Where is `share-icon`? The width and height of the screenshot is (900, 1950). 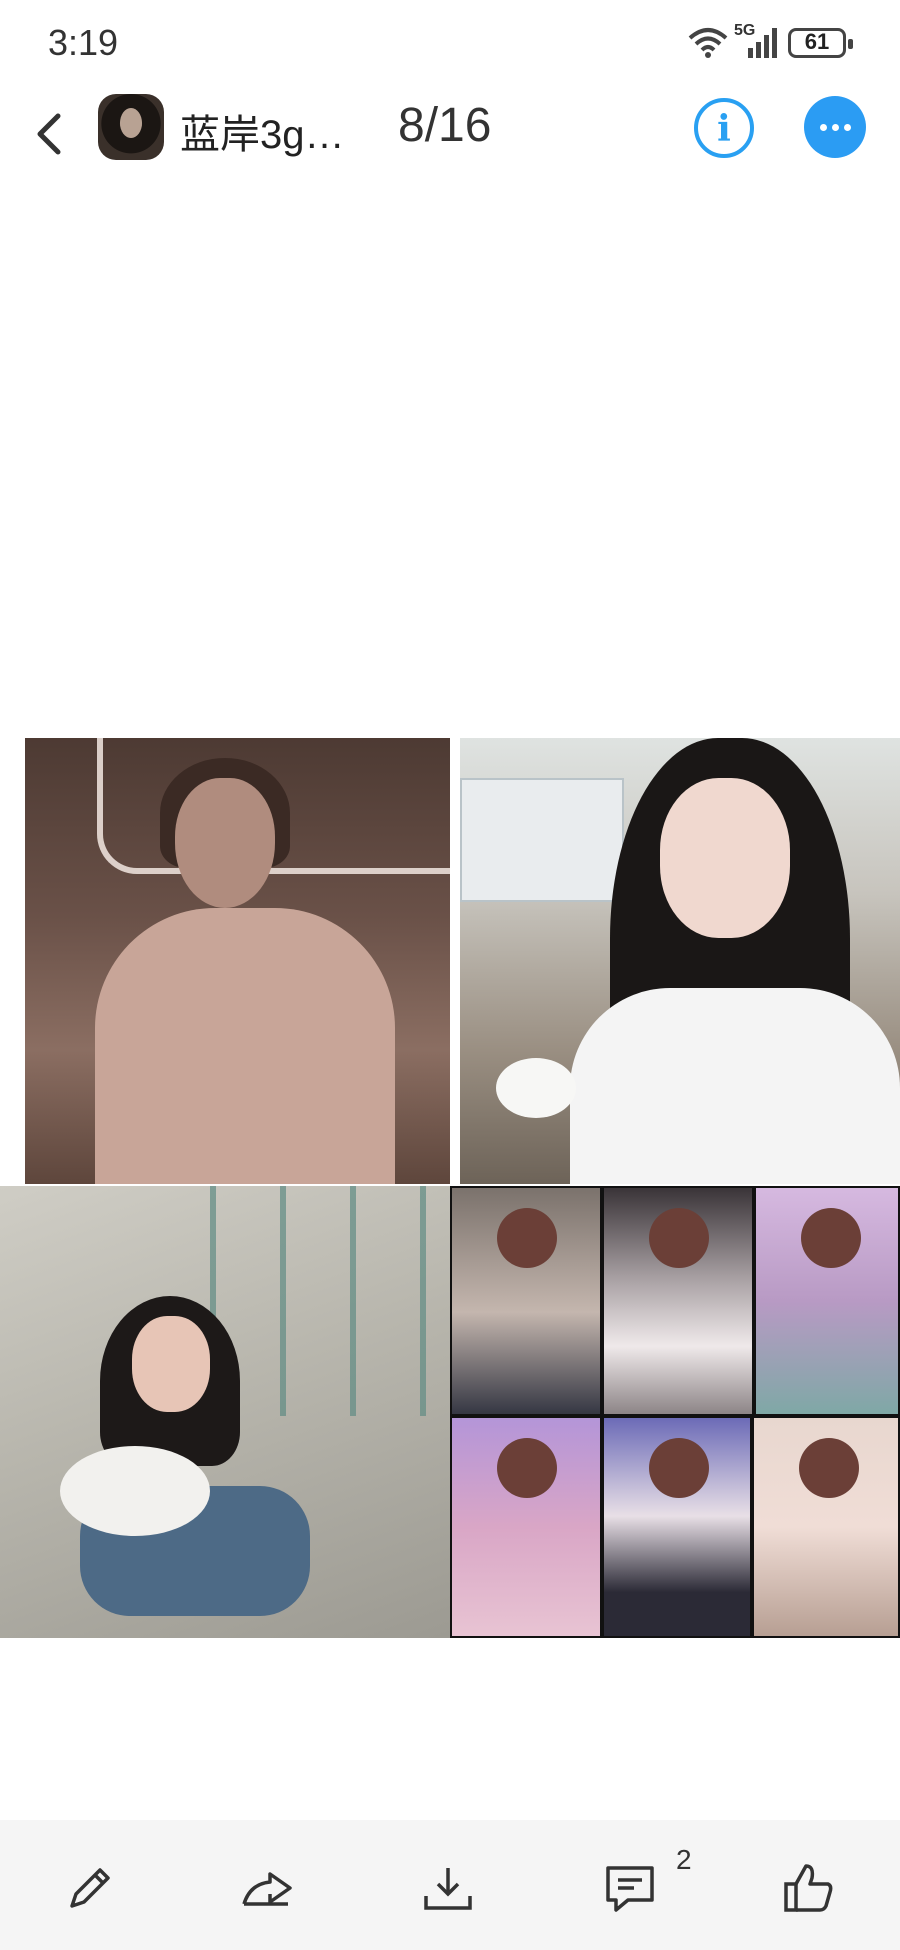 share-icon is located at coordinates (270, 1890).